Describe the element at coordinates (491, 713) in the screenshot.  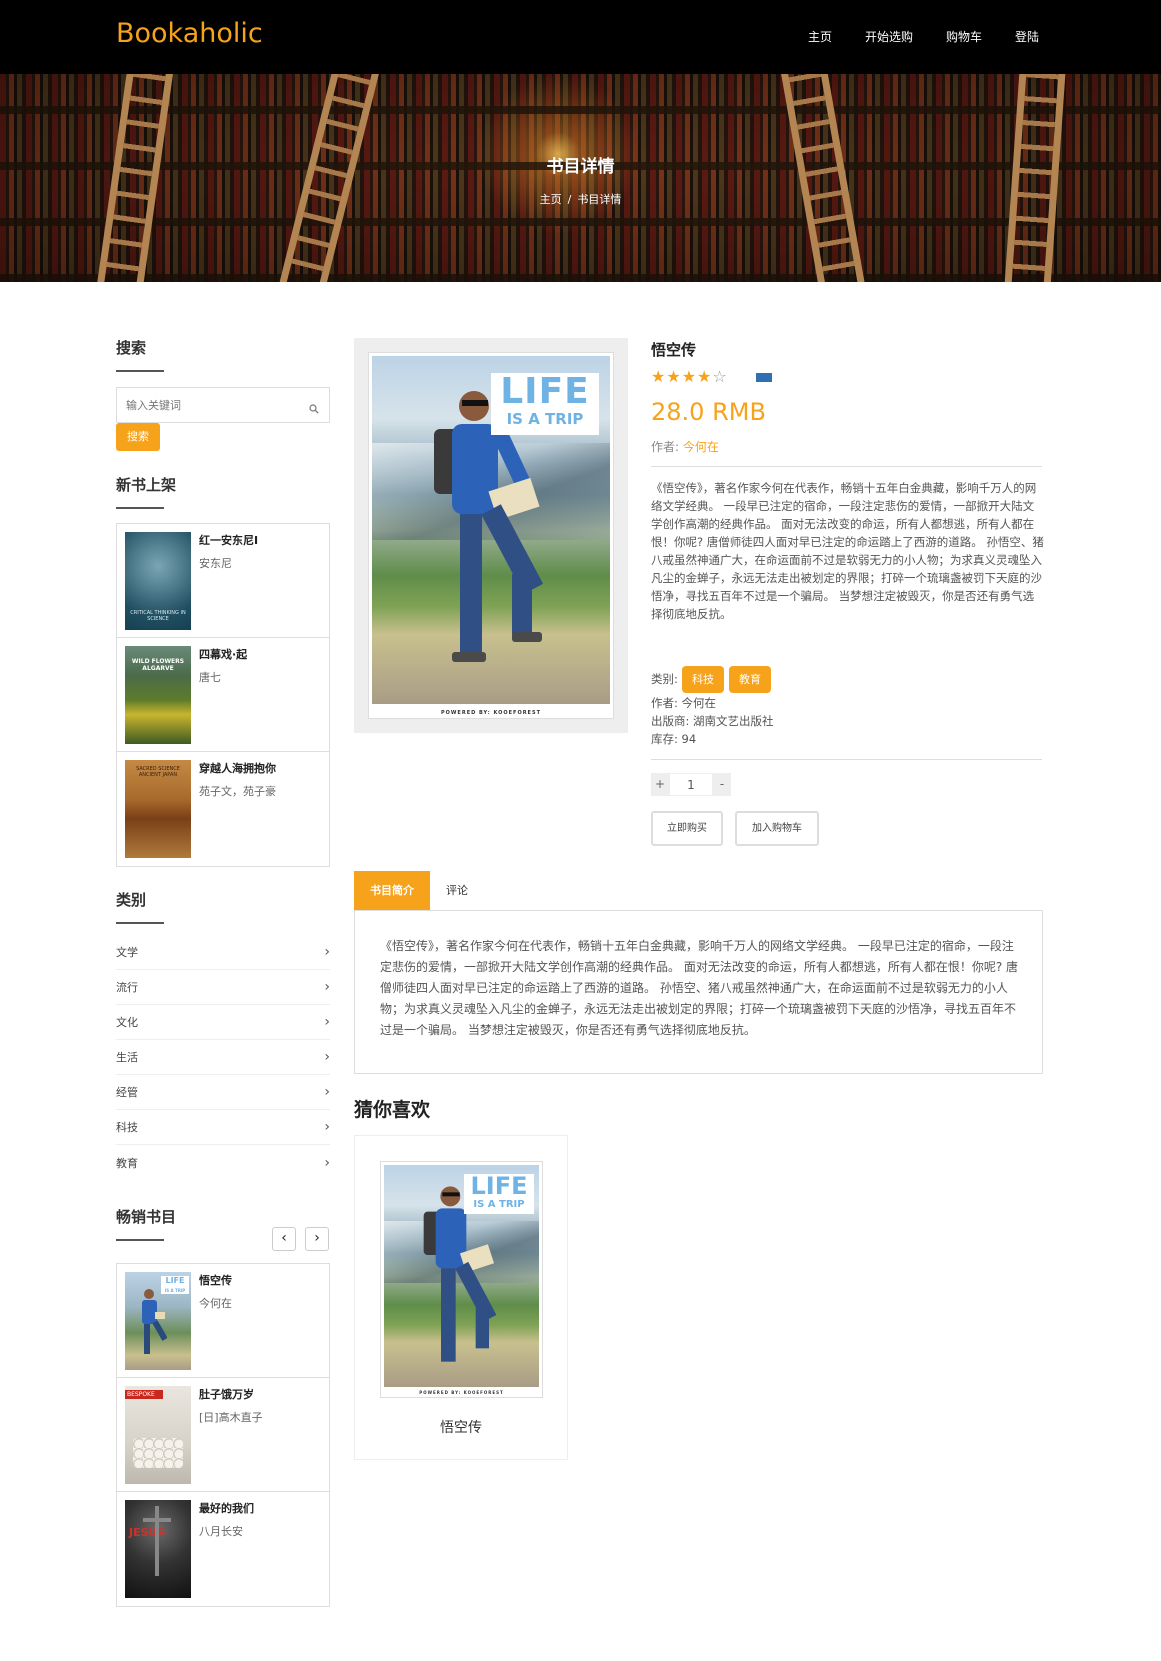
I see `cover-footer-text: POWERED BY: KOOEFOREST` at that location.